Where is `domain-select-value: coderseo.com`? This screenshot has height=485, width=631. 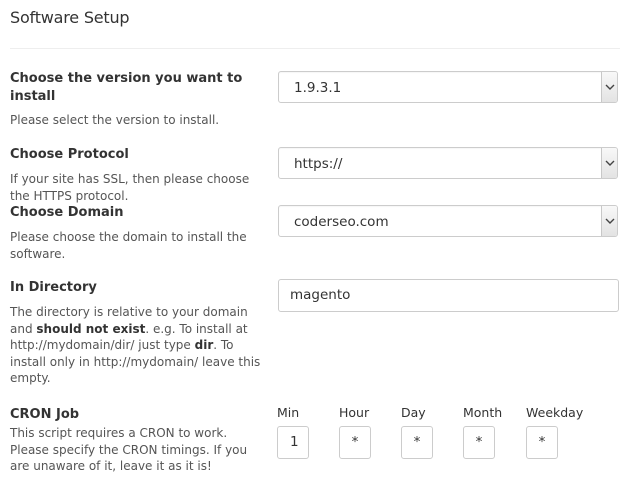
domain-select-value: coderseo.com is located at coordinates (341, 222).